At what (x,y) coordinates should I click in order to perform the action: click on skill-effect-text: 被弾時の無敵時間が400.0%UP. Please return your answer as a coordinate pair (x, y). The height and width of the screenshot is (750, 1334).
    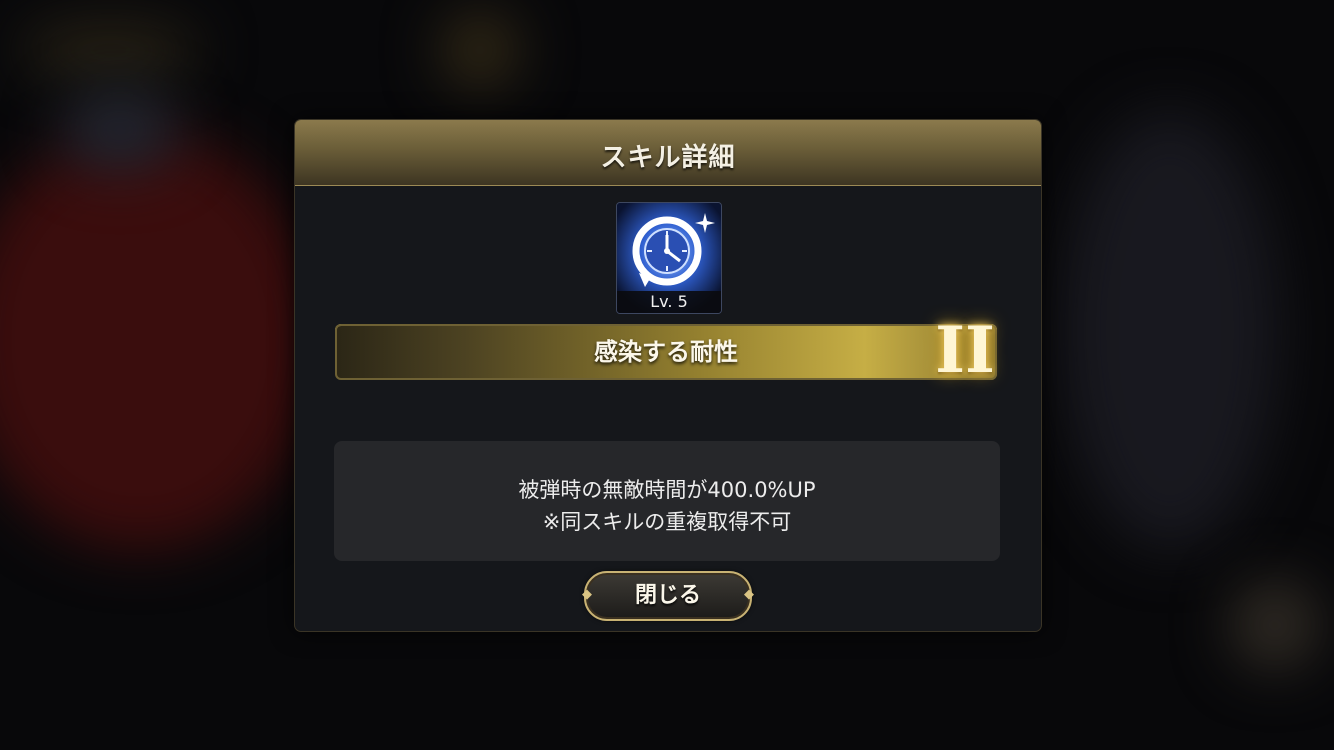
    Looking at the image, I should click on (667, 490).